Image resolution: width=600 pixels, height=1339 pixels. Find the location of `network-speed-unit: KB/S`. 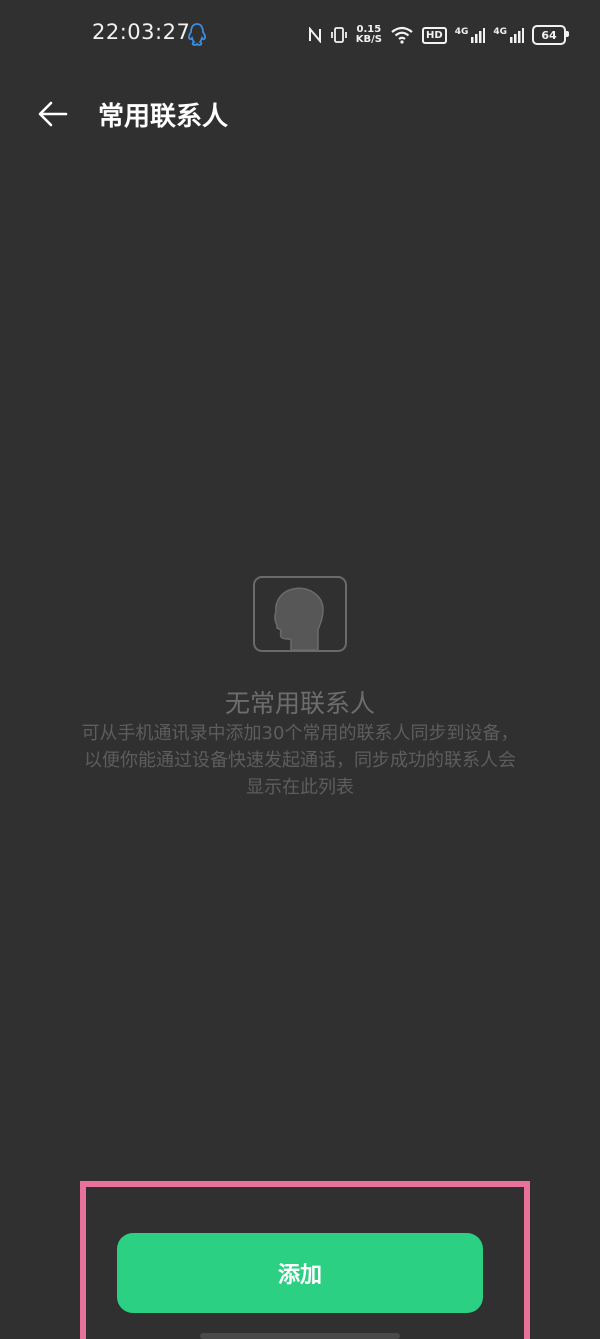

network-speed-unit: KB/S is located at coordinates (369, 39).